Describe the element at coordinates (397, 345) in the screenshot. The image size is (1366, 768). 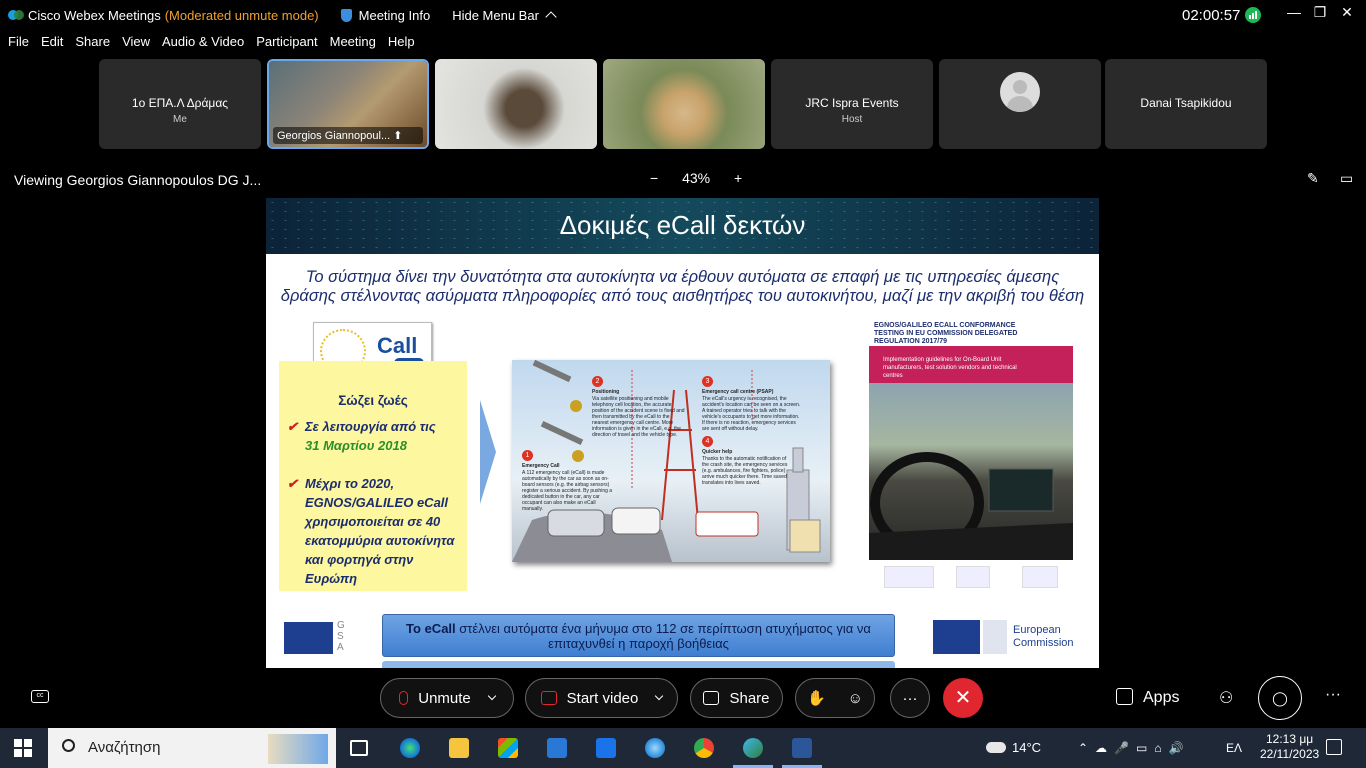
I see `ecall-logo-text: Call` at that location.